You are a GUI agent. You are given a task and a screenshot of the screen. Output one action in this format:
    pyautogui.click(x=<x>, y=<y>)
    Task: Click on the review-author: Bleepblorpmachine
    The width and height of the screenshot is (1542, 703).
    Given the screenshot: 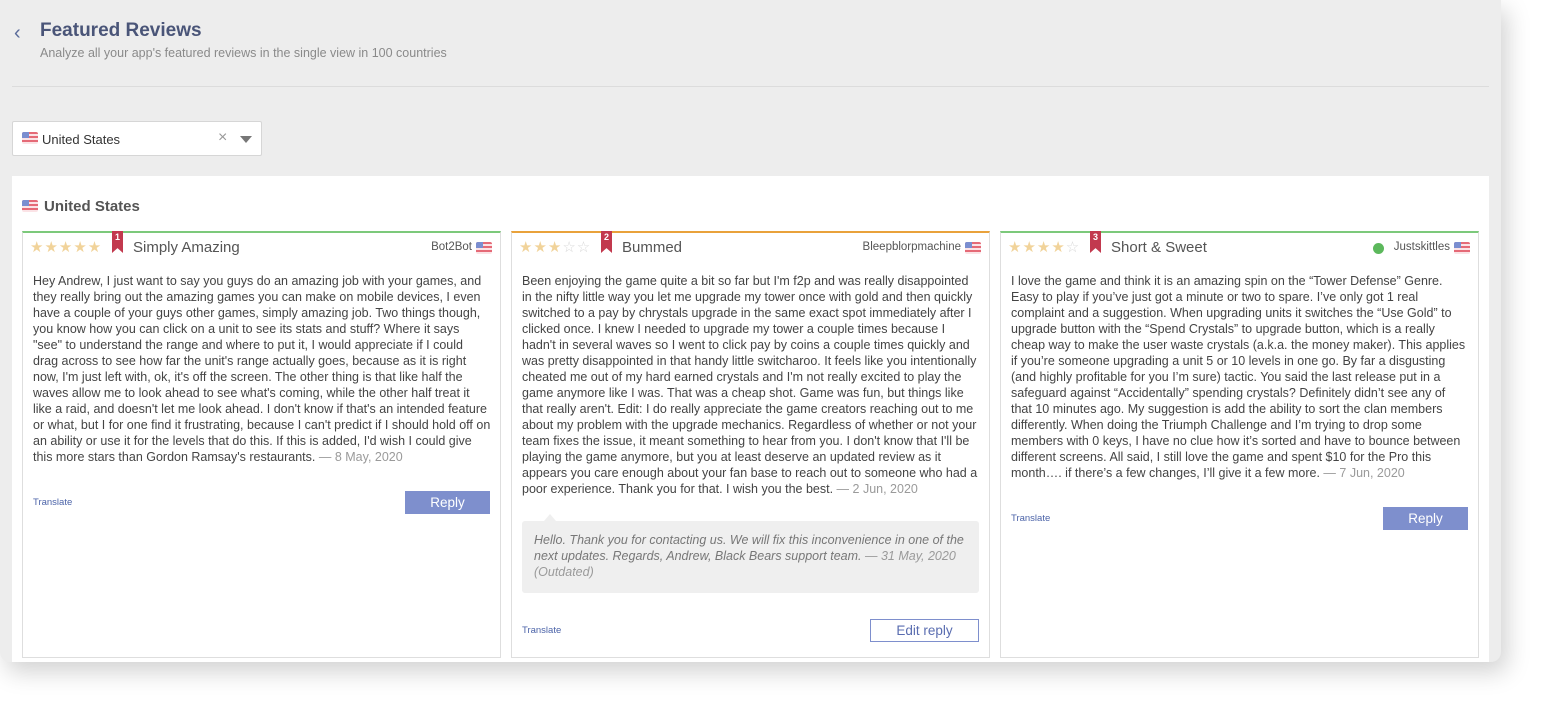 What is the action you would take?
    pyautogui.click(x=911, y=247)
    